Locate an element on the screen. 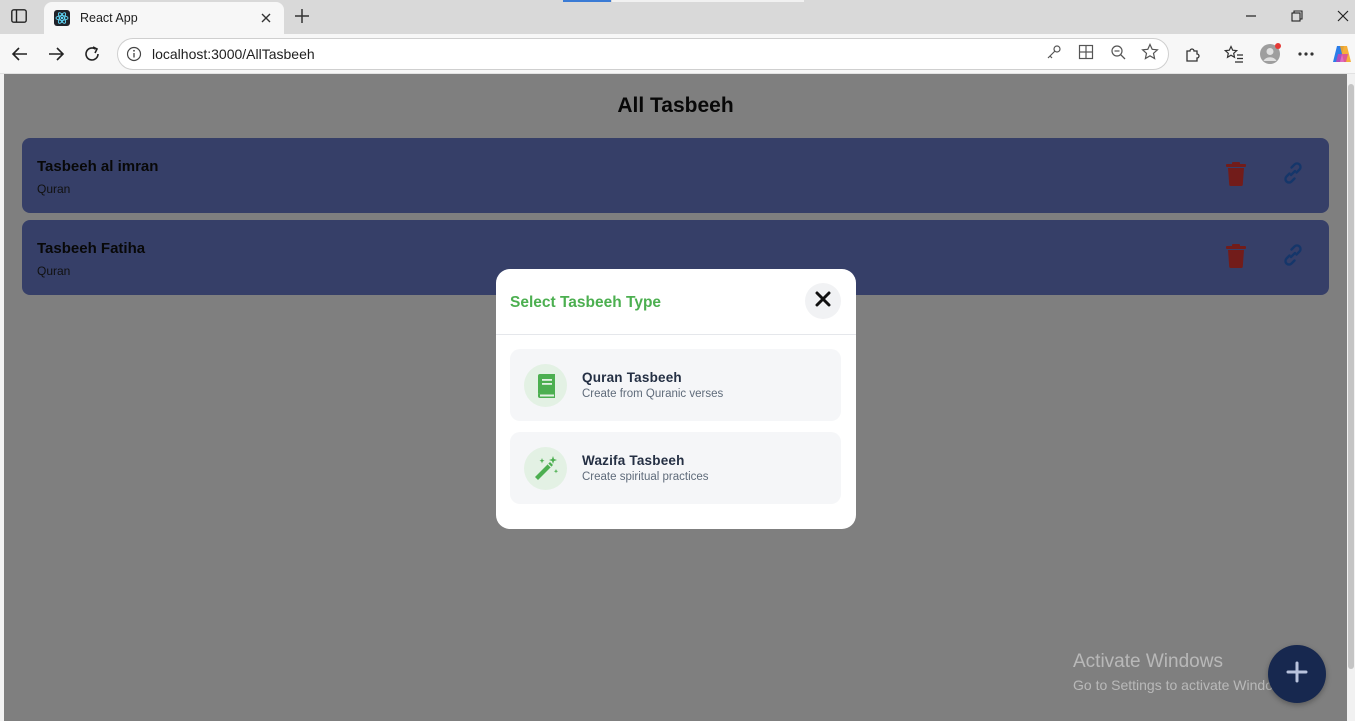  plus-icon is located at coordinates (1297, 674).